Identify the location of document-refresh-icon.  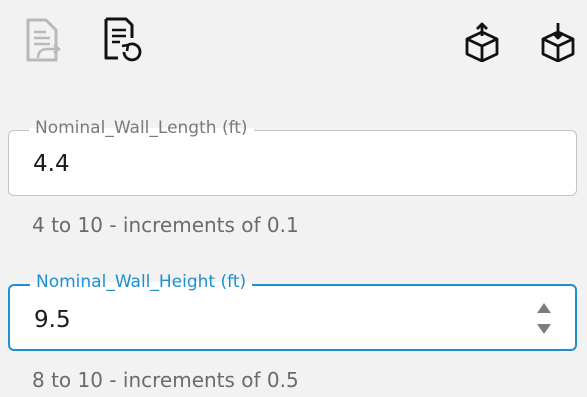
(122, 40).